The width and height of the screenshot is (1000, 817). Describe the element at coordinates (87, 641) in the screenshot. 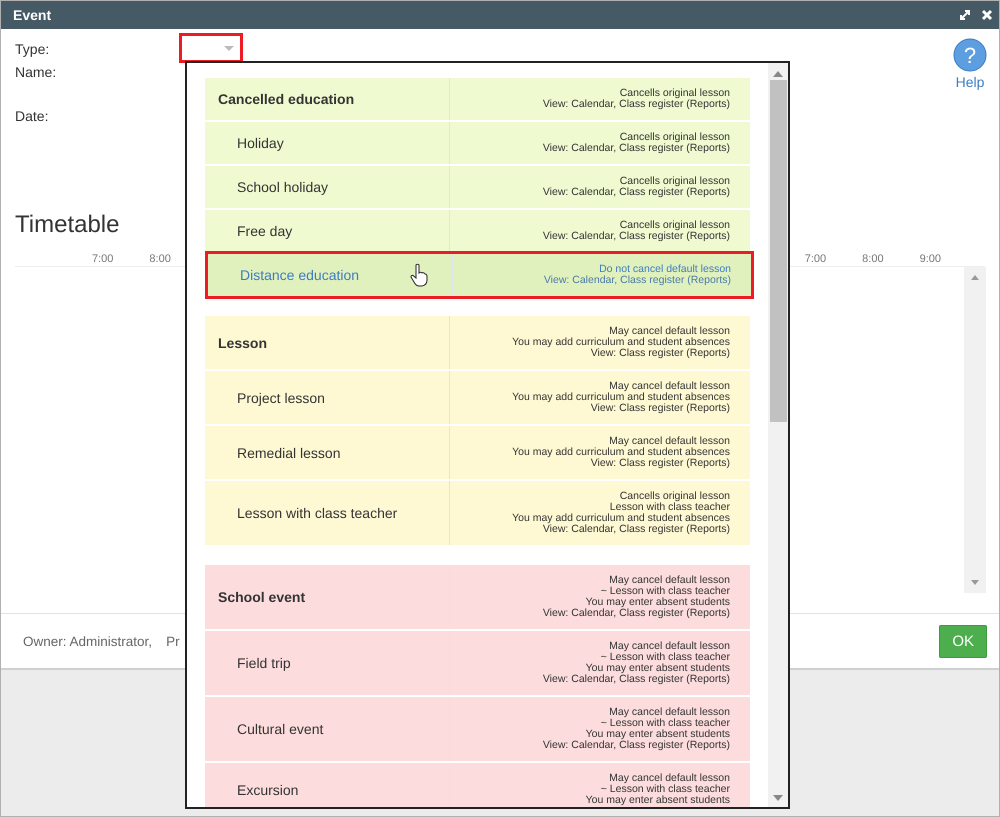

I see `owner-text: Owner: Administrator,` at that location.